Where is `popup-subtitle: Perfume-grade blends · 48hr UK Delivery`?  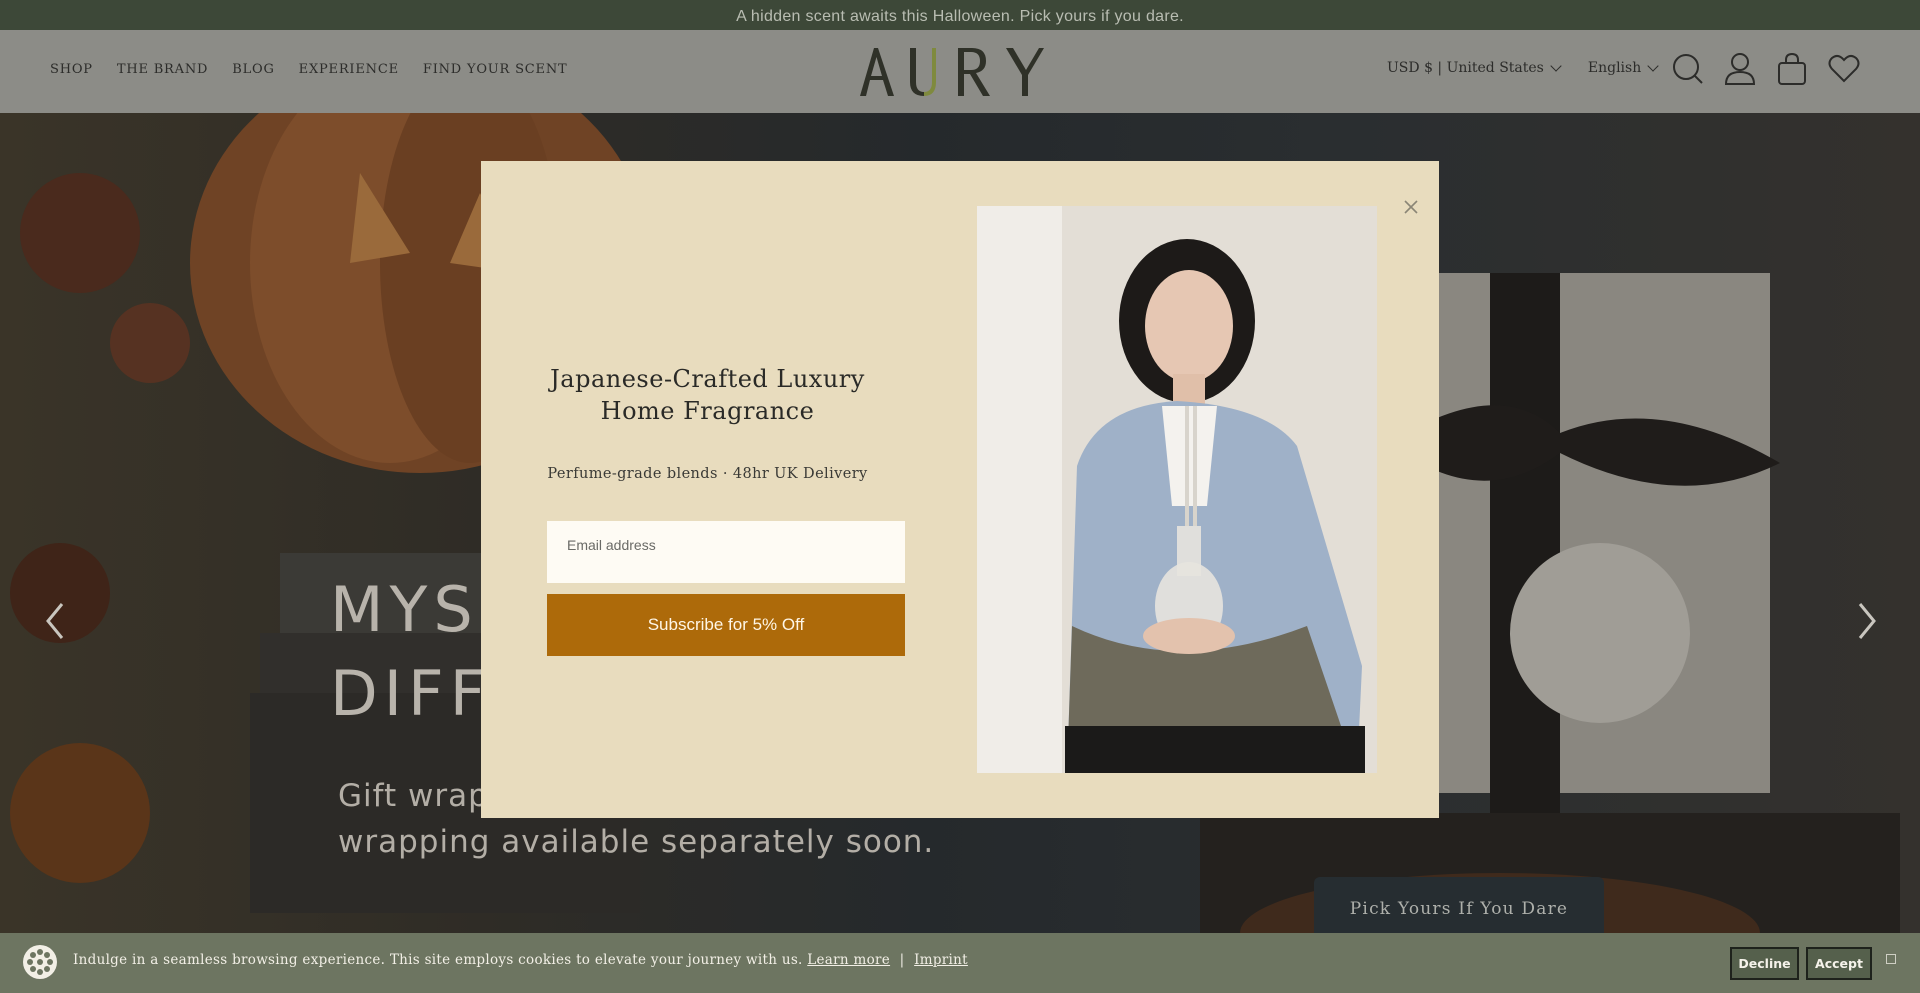 popup-subtitle: Perfume-grade blends · 48hr UK Delivery is located at coordinates (707, 474).